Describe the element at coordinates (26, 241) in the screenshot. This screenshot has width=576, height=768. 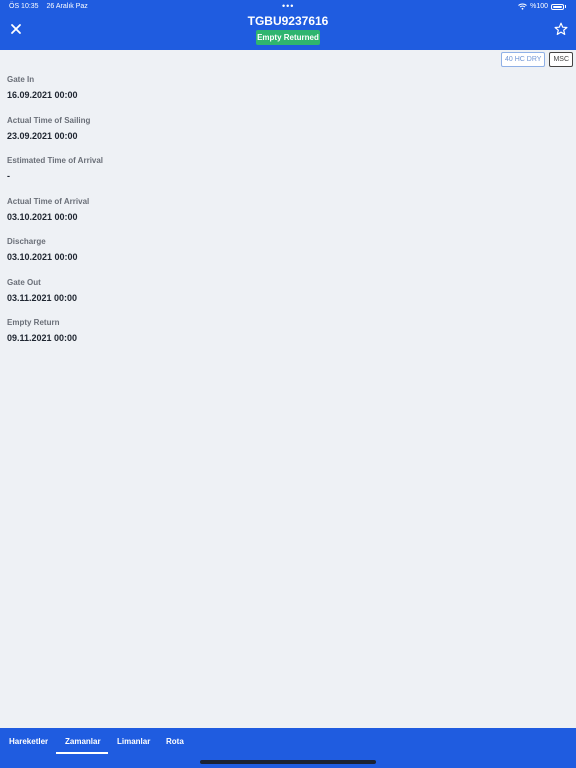
I see `event-label: Discharge` at that location.